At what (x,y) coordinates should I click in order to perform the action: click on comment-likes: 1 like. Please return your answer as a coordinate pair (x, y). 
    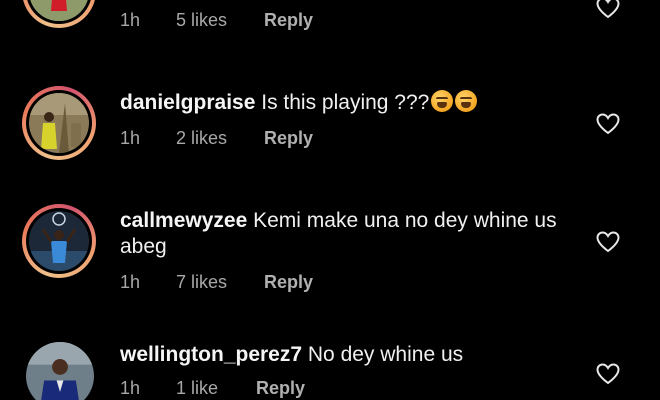
    Looking at the image, I should click on (216, 388).